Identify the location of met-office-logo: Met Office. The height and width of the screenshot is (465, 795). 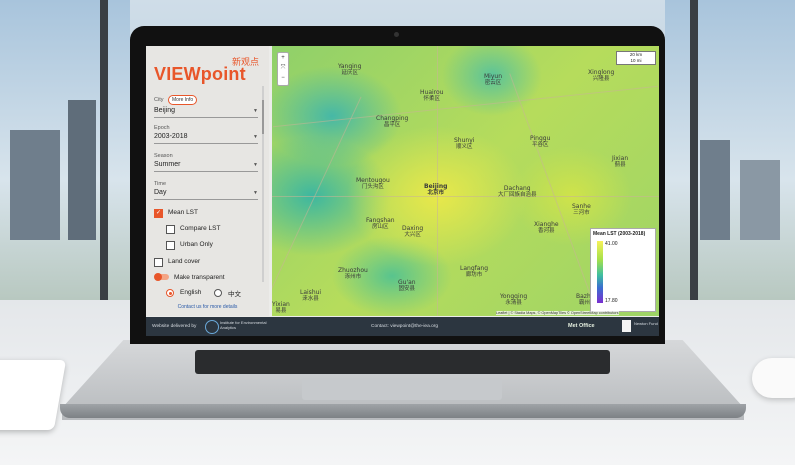
(581, 326).